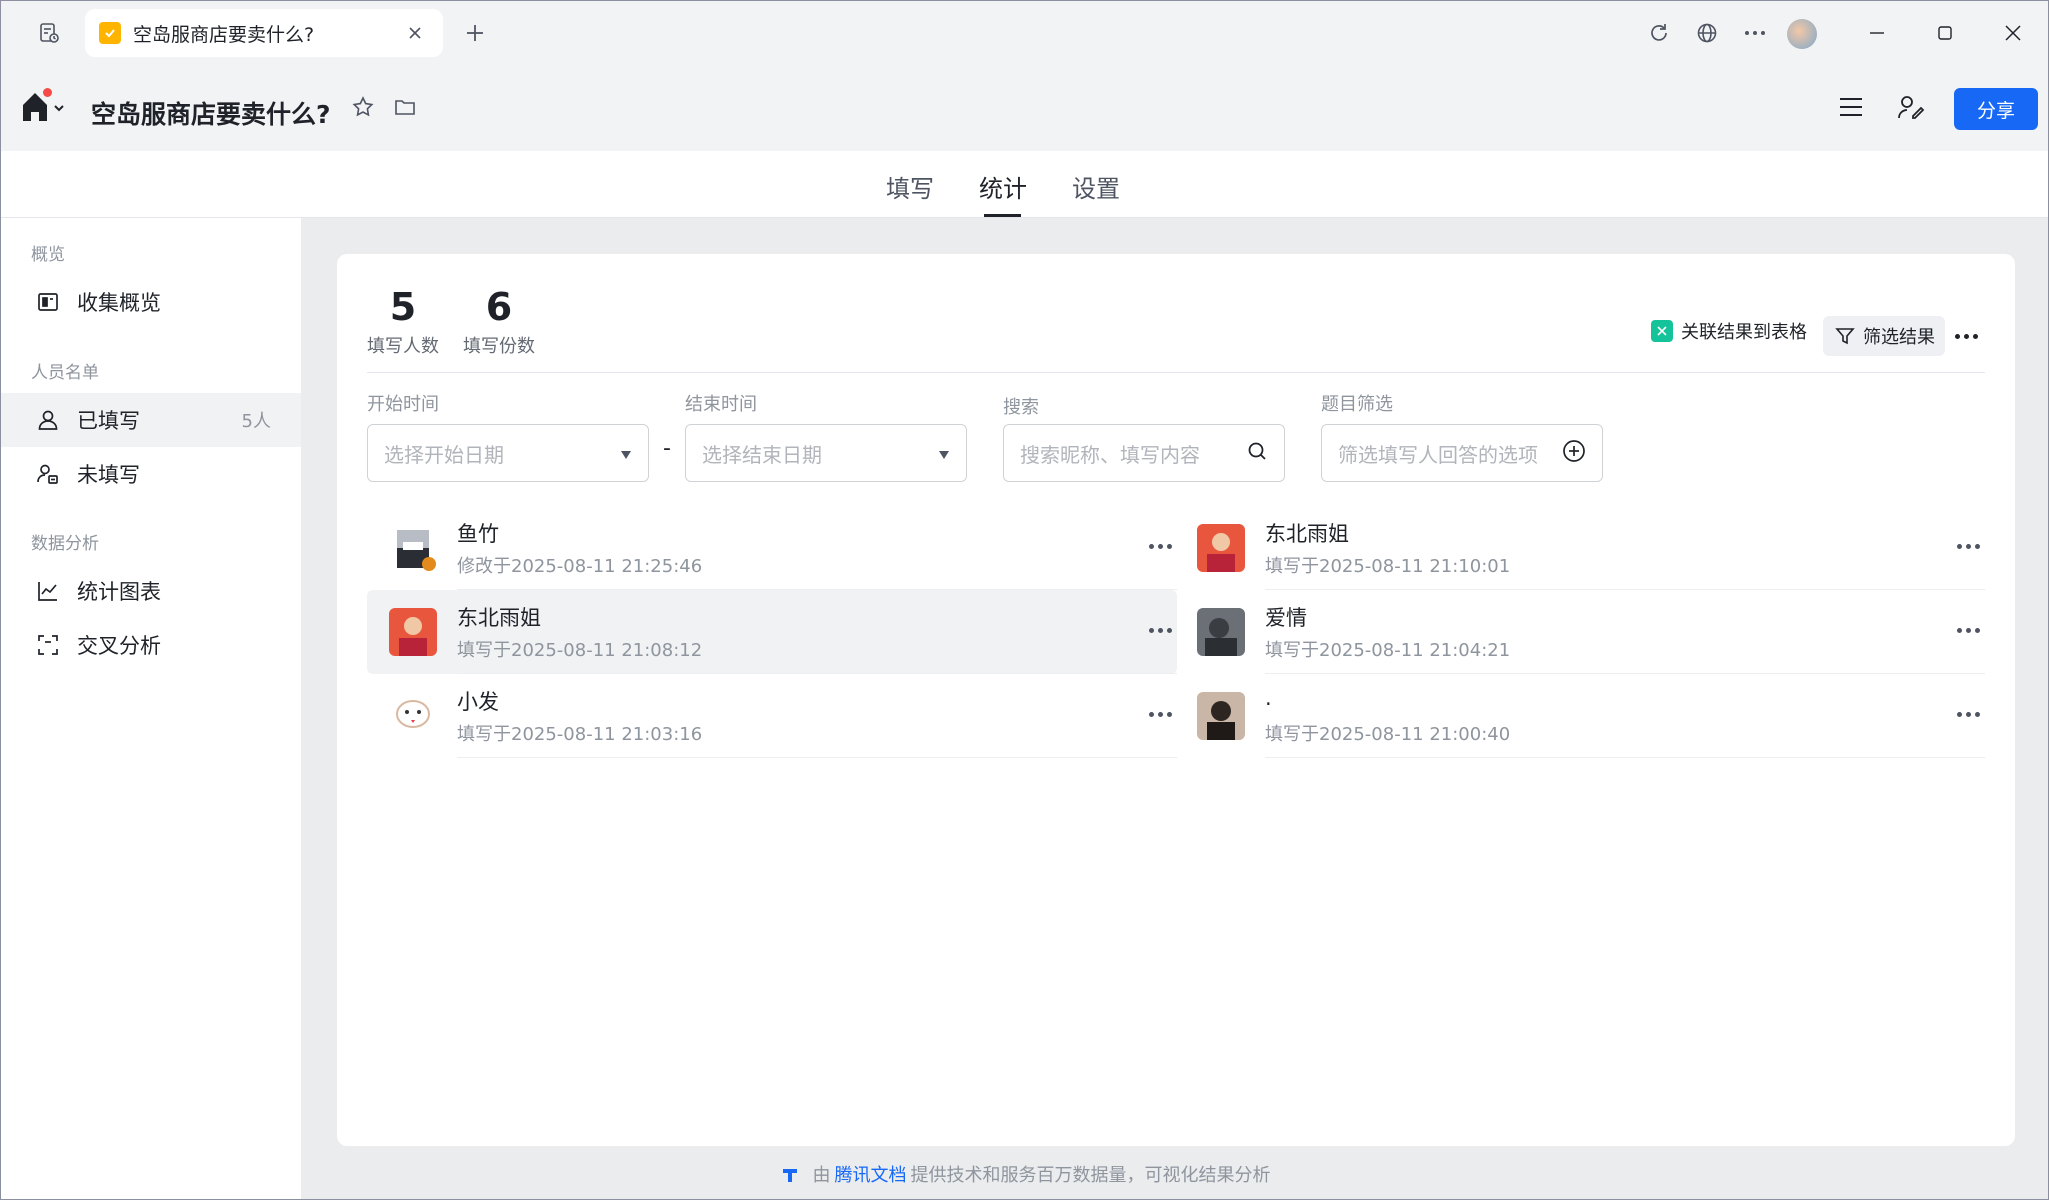  Describe the element at coordinates (475, 33) in the screenshot. I see `new-tab-icon` at that location.